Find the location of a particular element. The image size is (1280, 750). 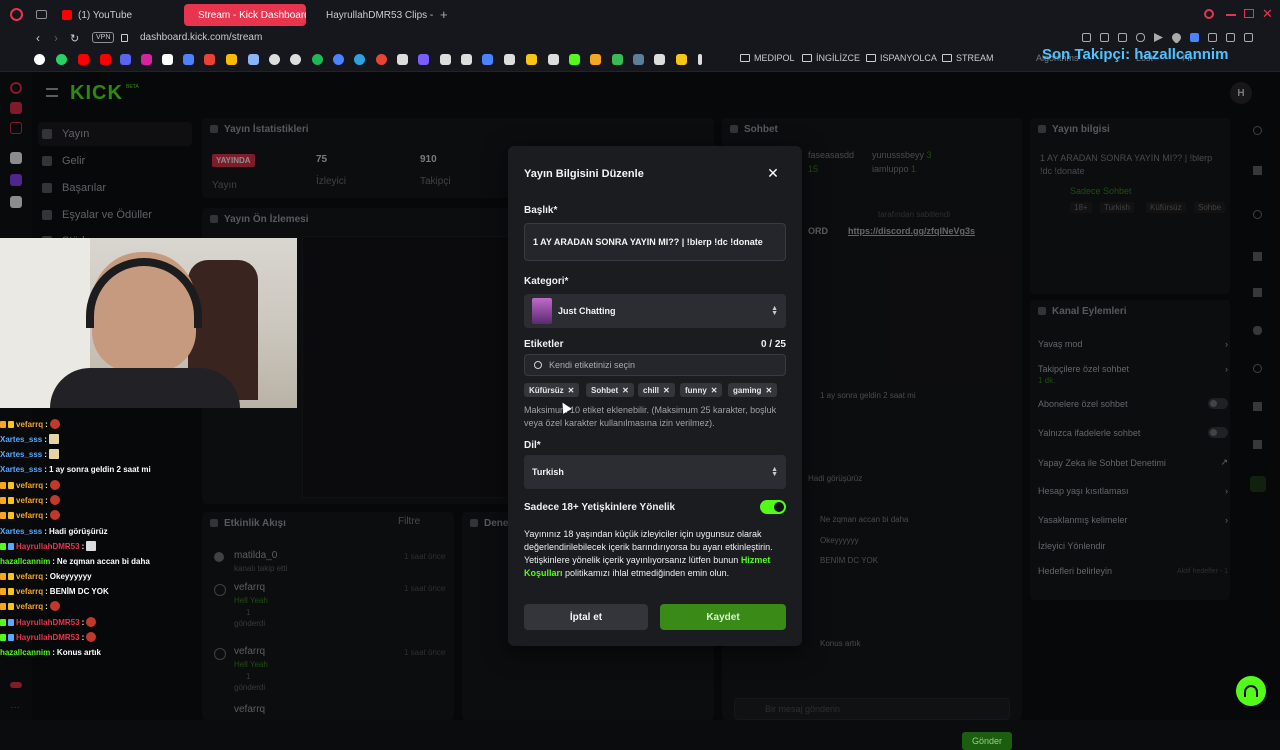

tab-clips: HayrullahDMR53 Clips - V is located at coordinates (374, 15).